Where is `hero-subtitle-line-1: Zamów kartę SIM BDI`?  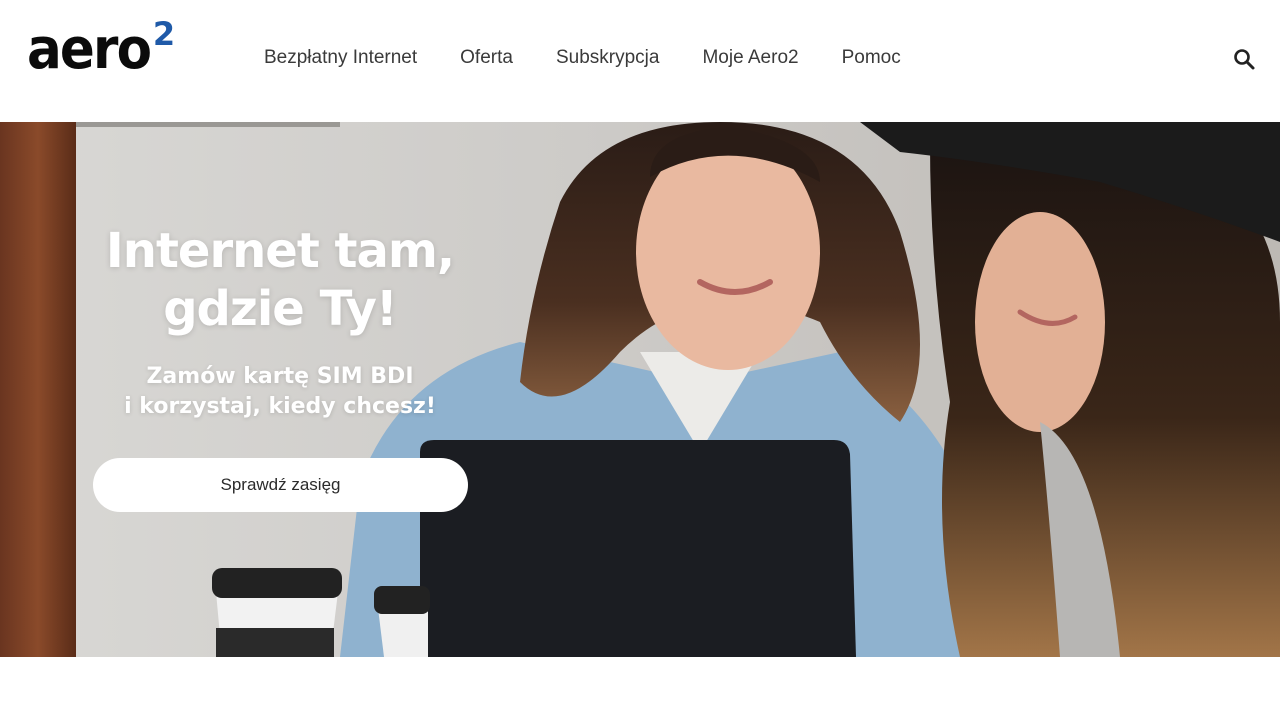
hero-subtitle-line-1: Zamów kartę SIM BDI is located at coordinates (280, 376).